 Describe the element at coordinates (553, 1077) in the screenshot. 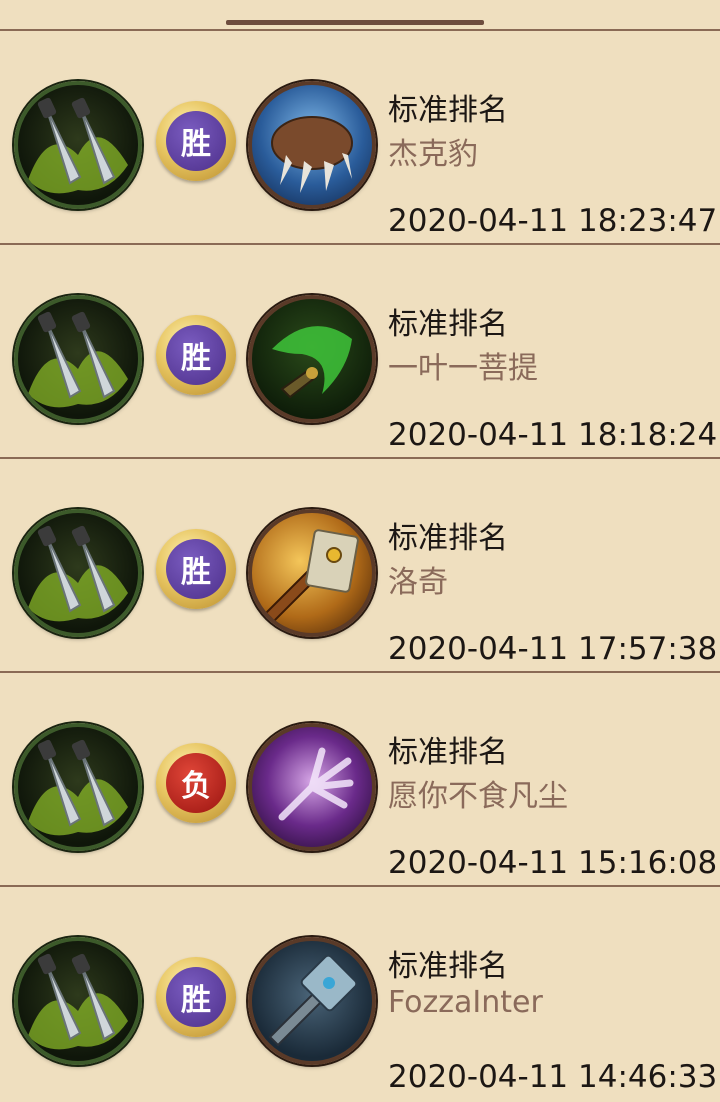

I see `match-timestamp: 2020-04-11 14:46:33` at that location.